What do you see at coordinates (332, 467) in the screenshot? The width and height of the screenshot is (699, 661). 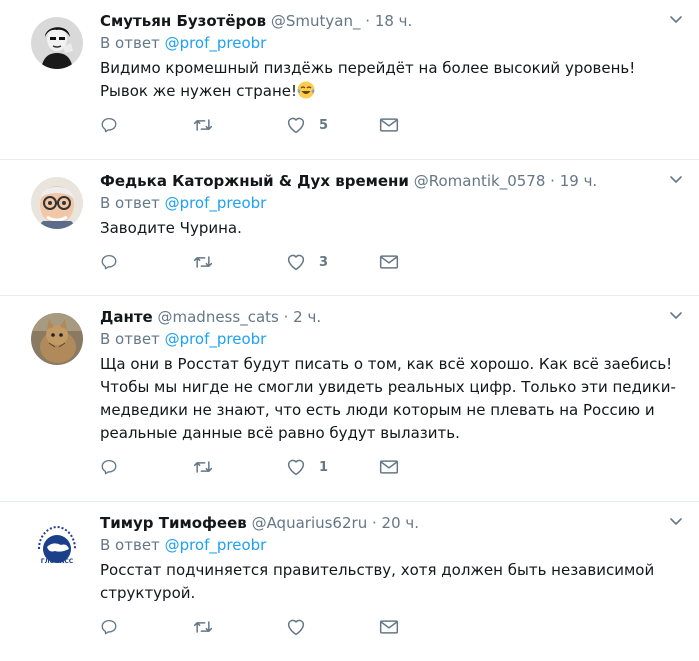 I see `like-button: 1` at bounding box center [332, 467].